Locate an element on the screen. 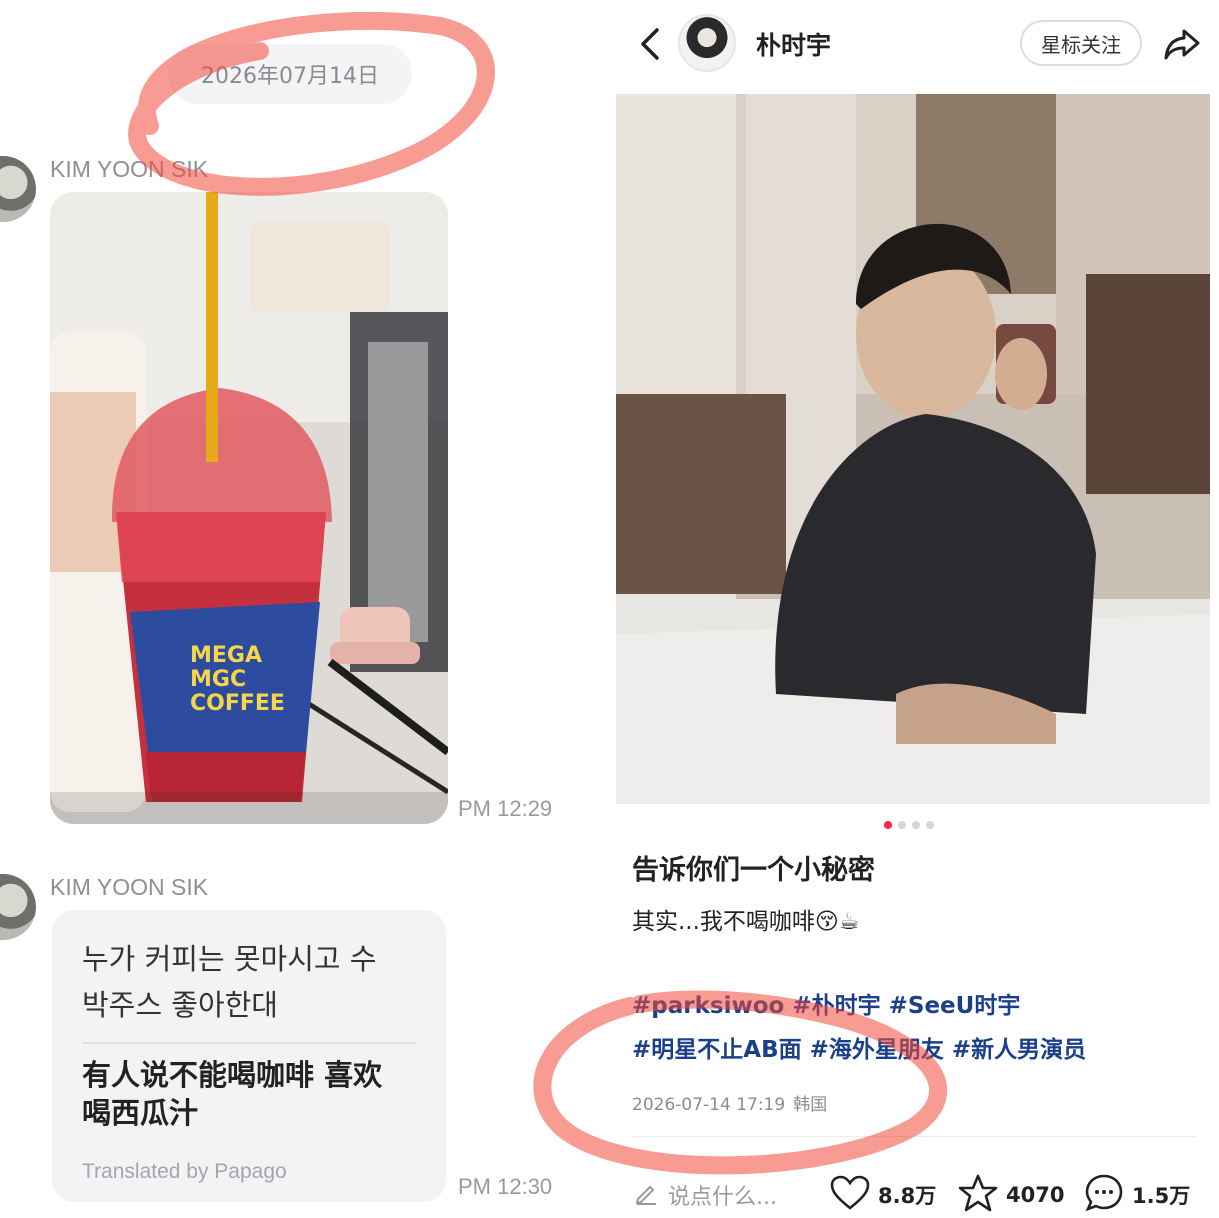 This screenshot has width=1219, height=1218. favorite-count: 4070 is located at coordinates (1035, 1195).